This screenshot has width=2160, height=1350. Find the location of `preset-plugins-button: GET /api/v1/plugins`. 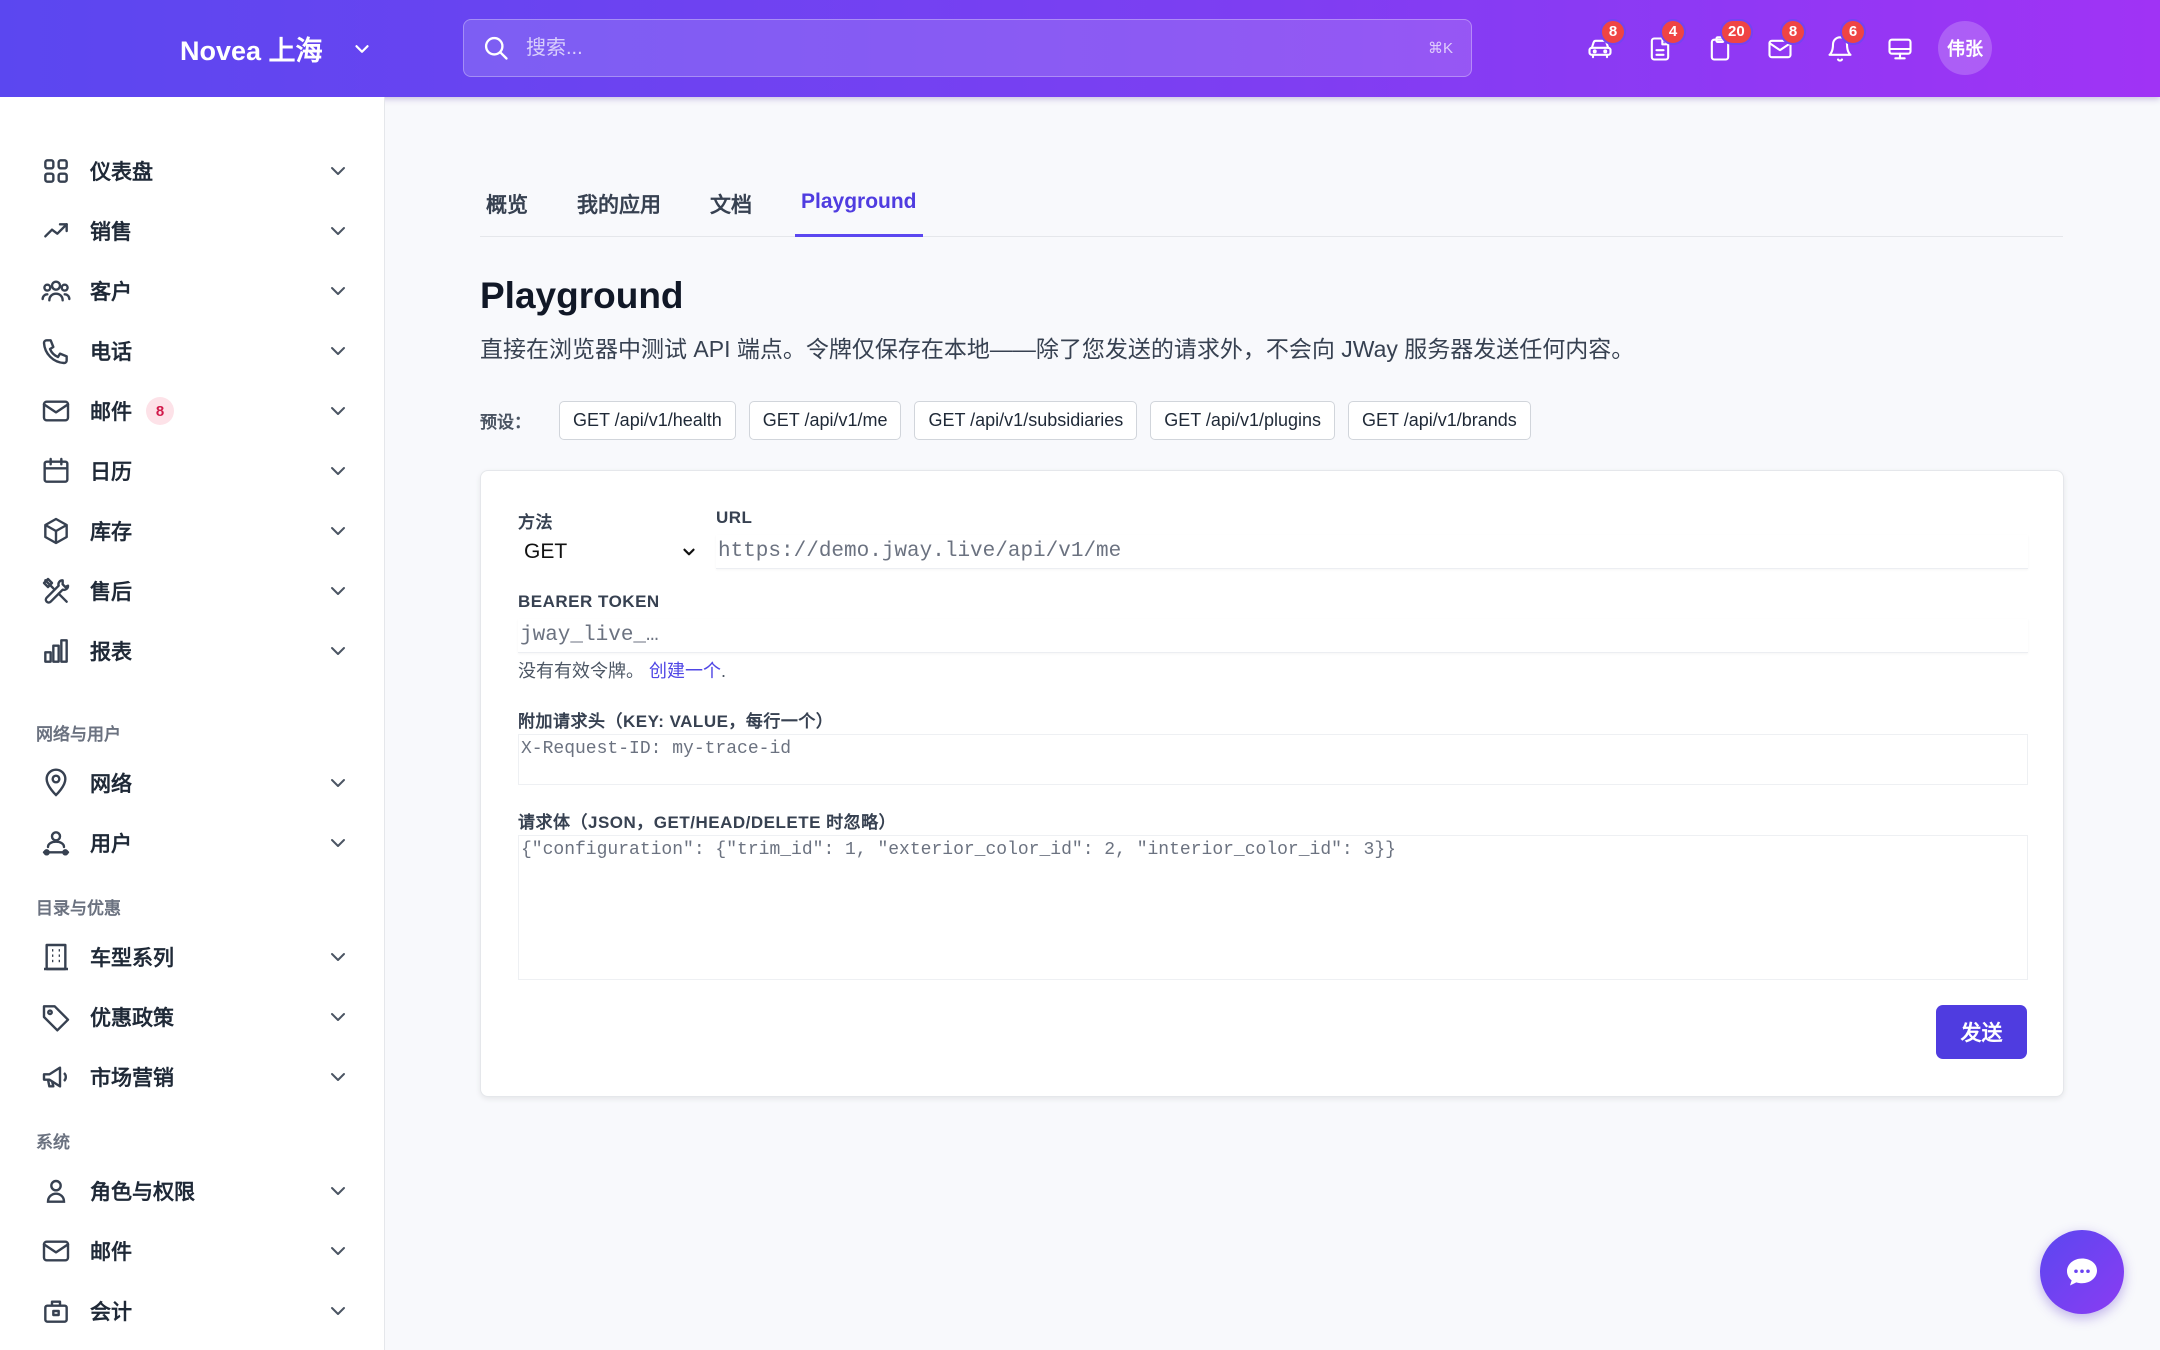

preset-plugins-button: GET /api/v1/plugins is located at coordinates (1243, 420).